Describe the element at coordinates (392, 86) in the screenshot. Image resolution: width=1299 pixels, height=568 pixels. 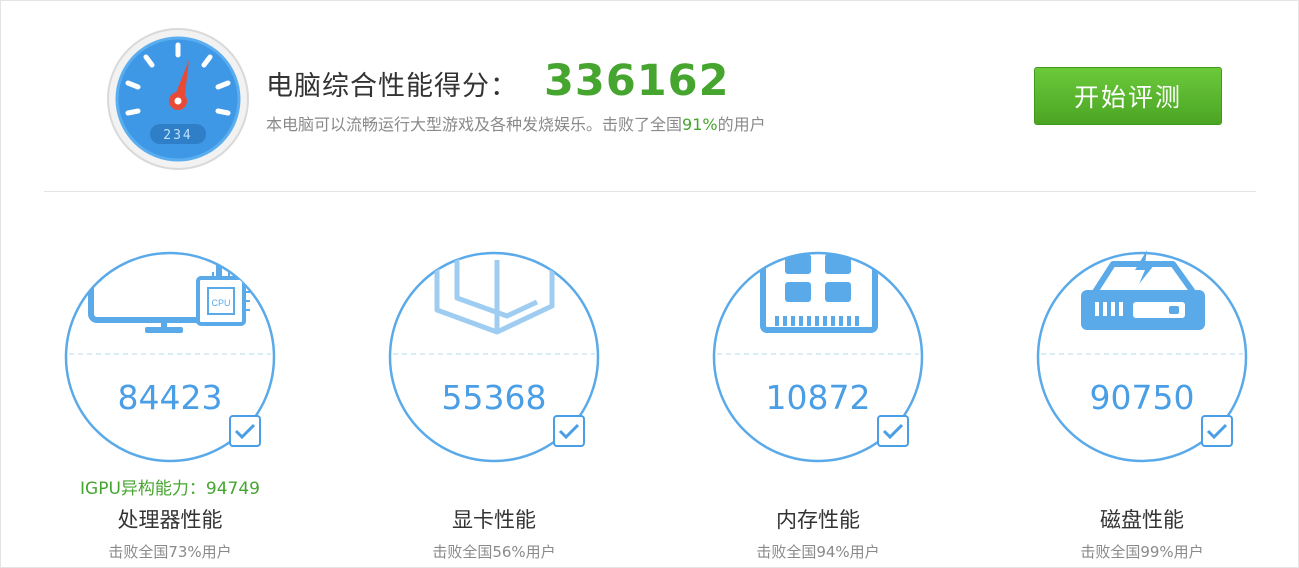
I see `score-title: 电脑综合性能得分：` at that location.